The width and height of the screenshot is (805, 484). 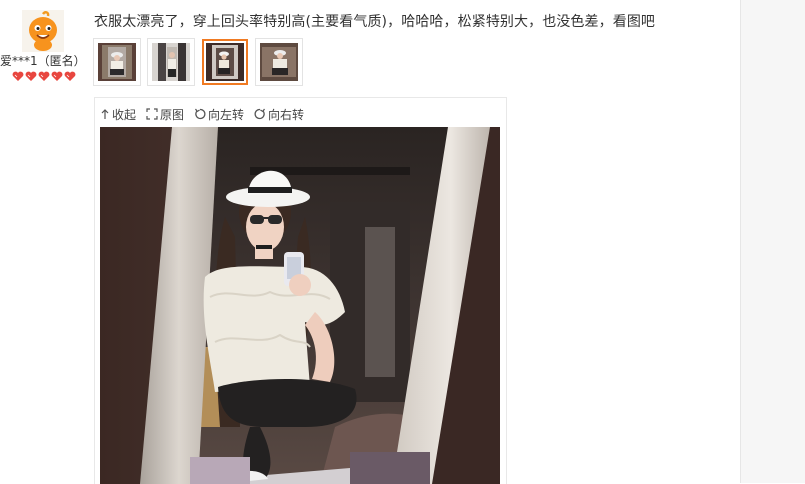 I want to click on collapse-arrow-icon, so click(x=105, y=114).